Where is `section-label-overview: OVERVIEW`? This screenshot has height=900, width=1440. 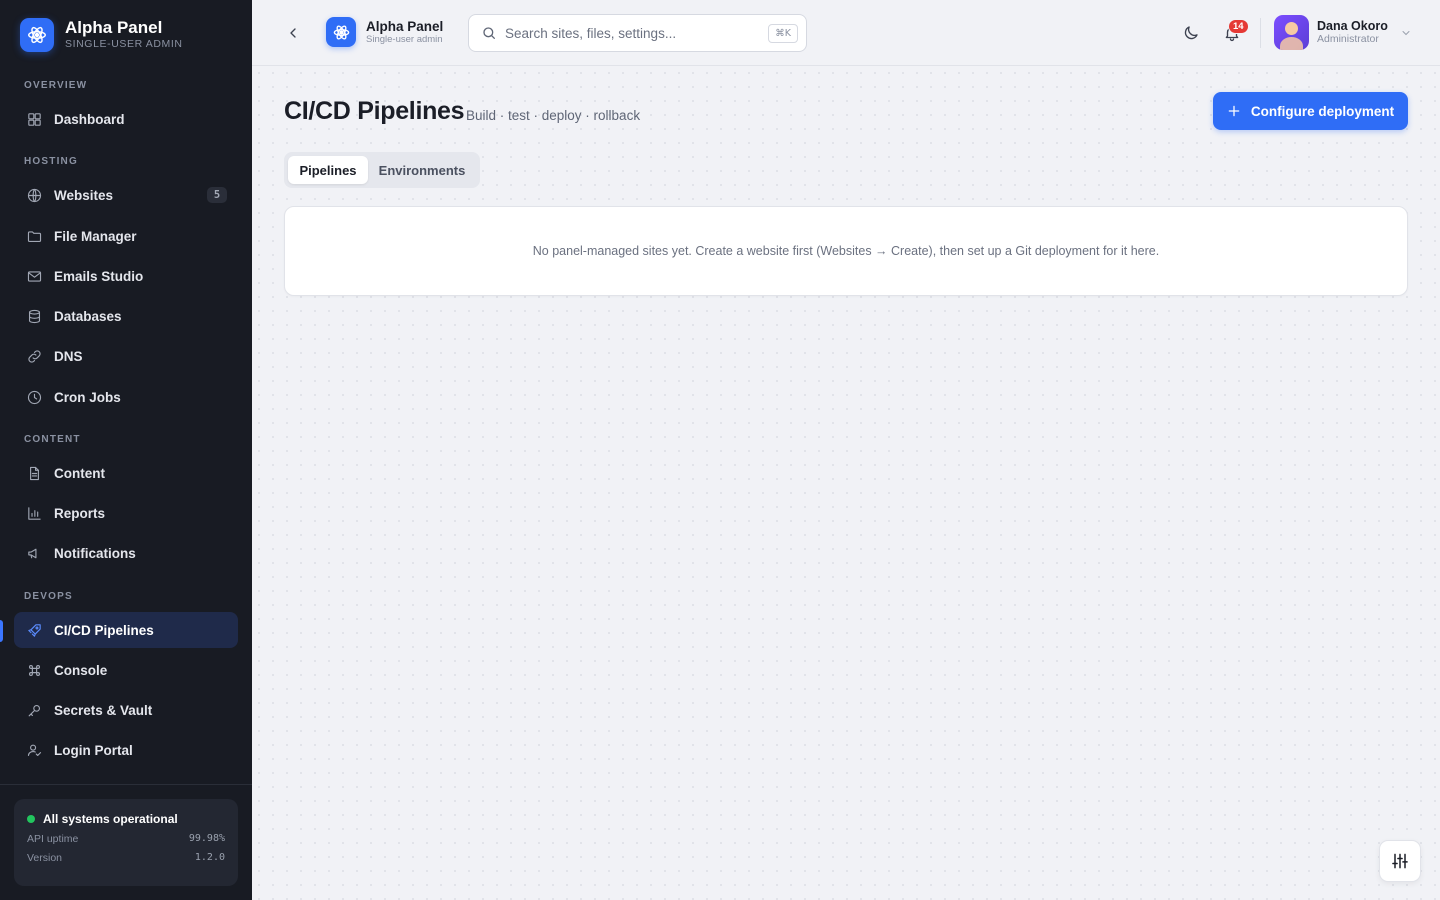
section-label-overview: OVERVIEW is located at coordinates (56, 85).